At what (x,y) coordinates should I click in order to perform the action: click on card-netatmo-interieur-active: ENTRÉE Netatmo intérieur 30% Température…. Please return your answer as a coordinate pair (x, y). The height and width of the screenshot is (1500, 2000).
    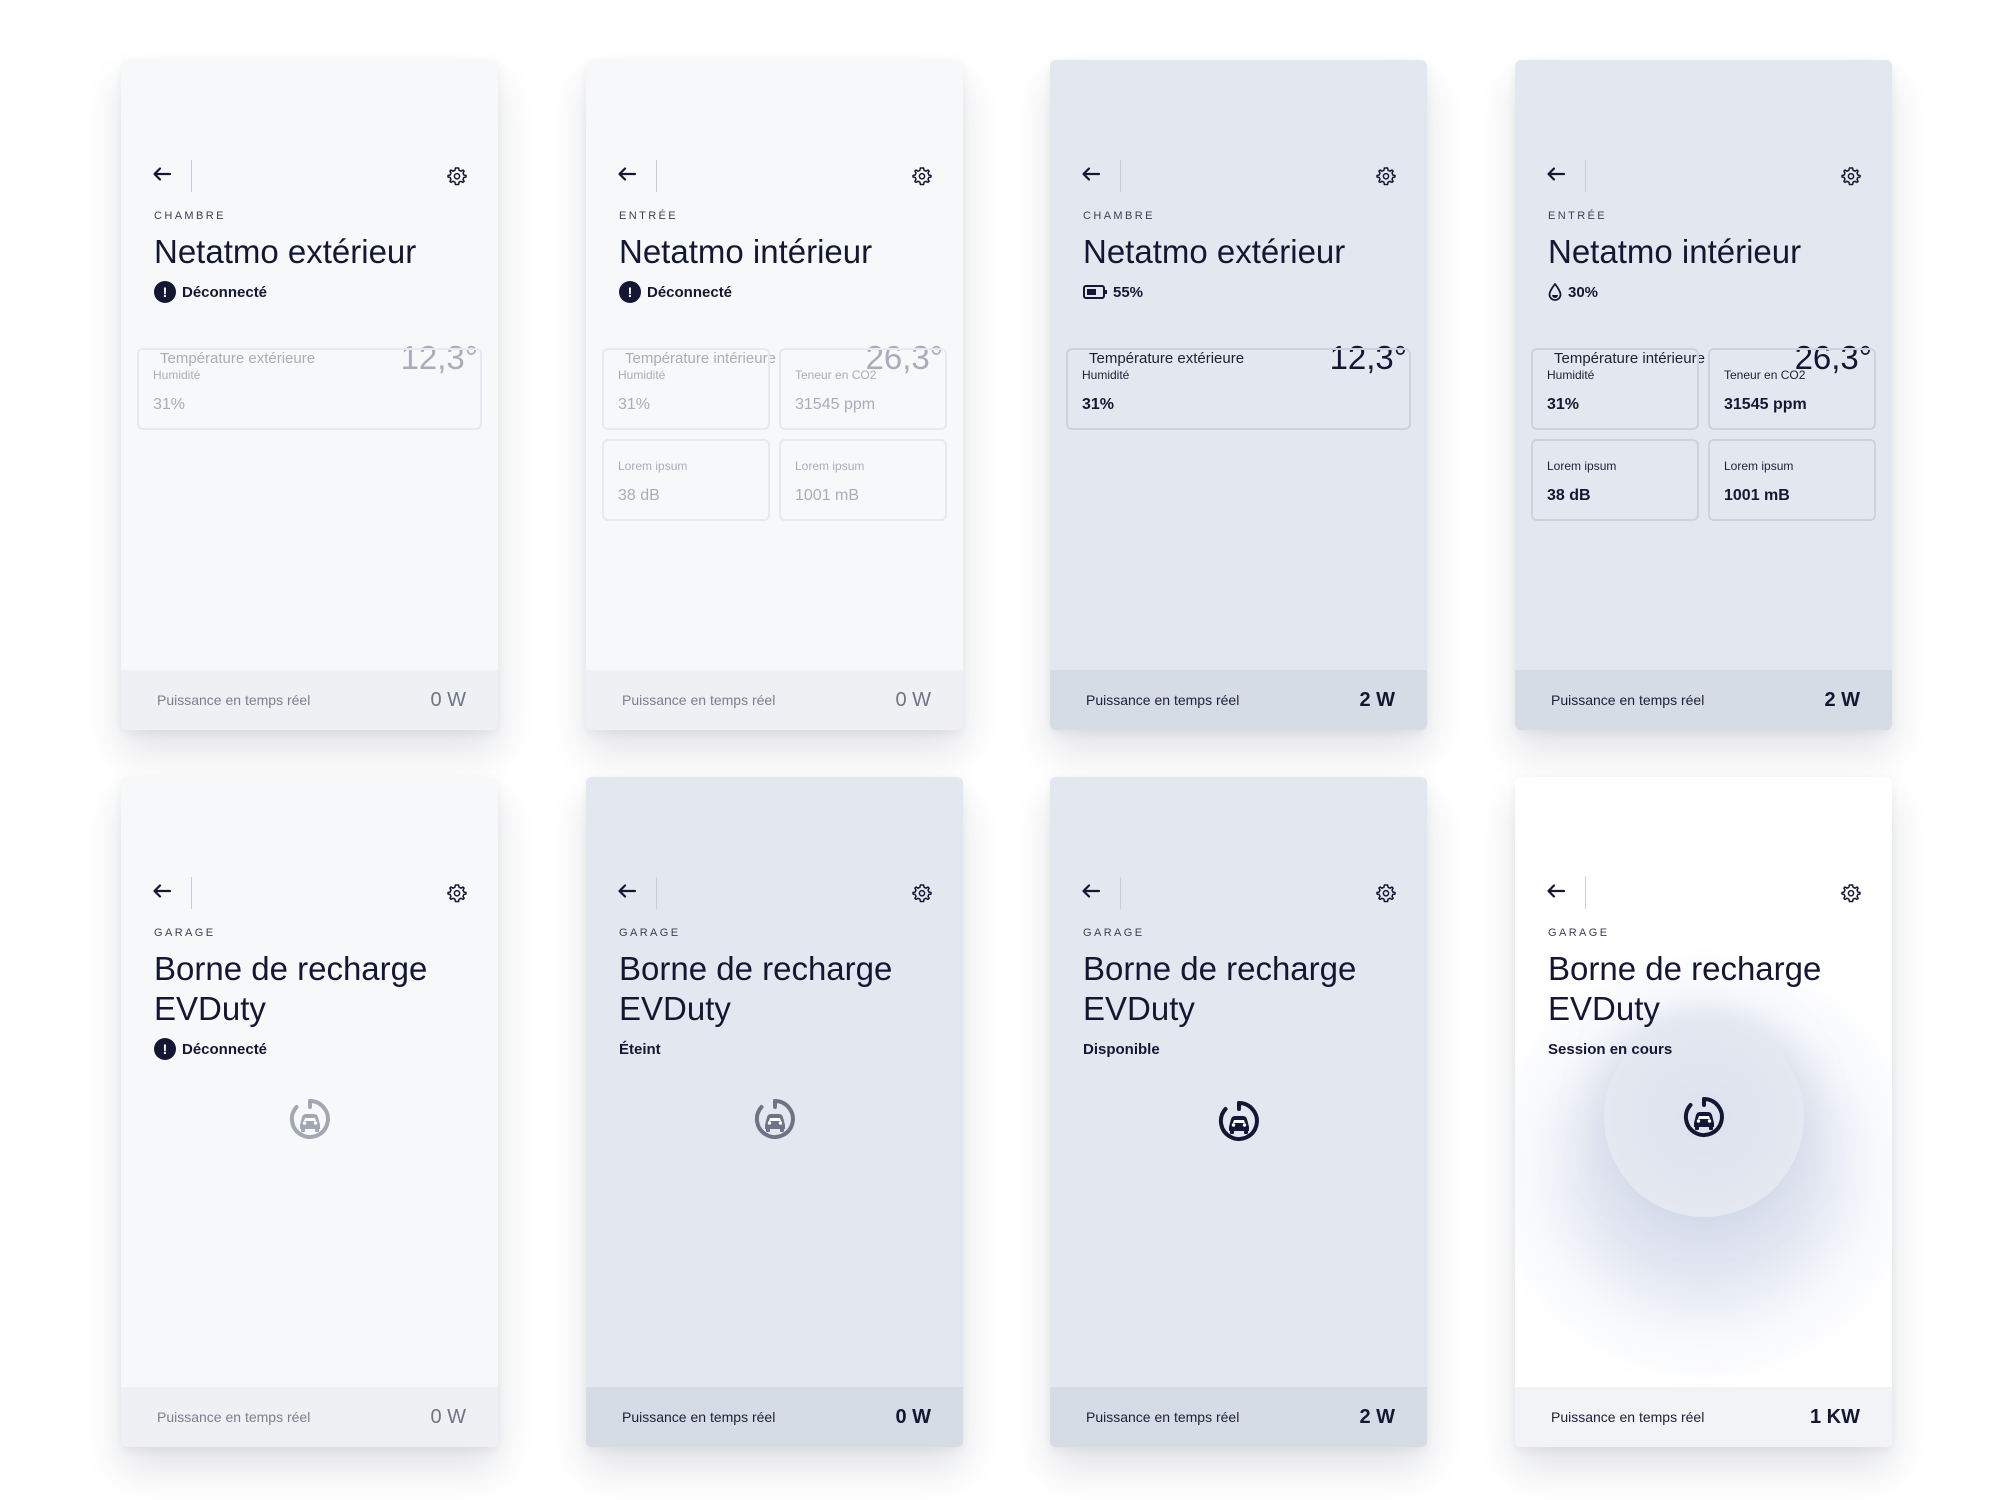
    Looking at the image, I should click on (1703, 395).